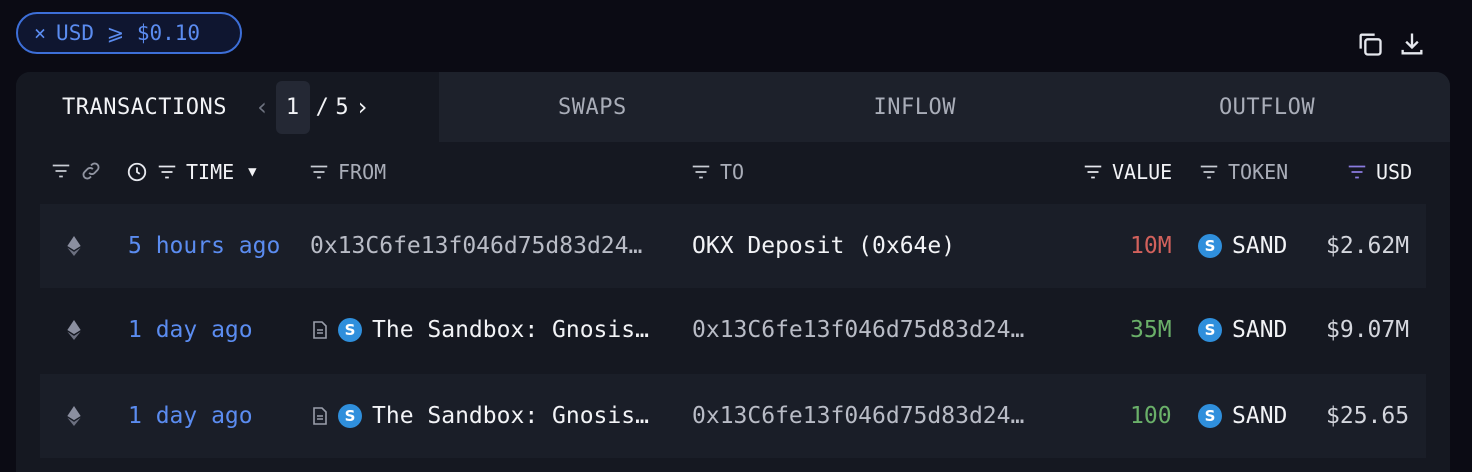 The width and height of the screenshot is (1472, 472). I want to click on tab-inflow: INFLOW, so click(915, 107).